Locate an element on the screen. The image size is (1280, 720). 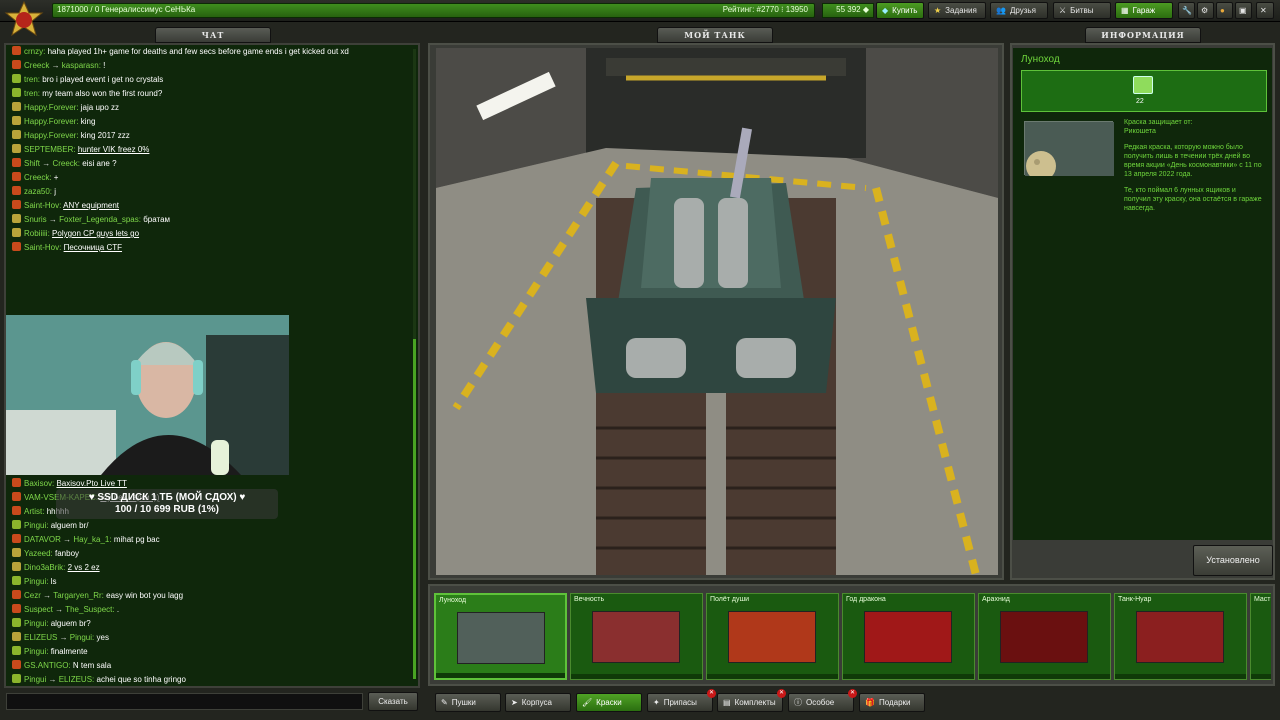
chat-recipient: Hay_ka_1: is located at coordinates (92, 539).